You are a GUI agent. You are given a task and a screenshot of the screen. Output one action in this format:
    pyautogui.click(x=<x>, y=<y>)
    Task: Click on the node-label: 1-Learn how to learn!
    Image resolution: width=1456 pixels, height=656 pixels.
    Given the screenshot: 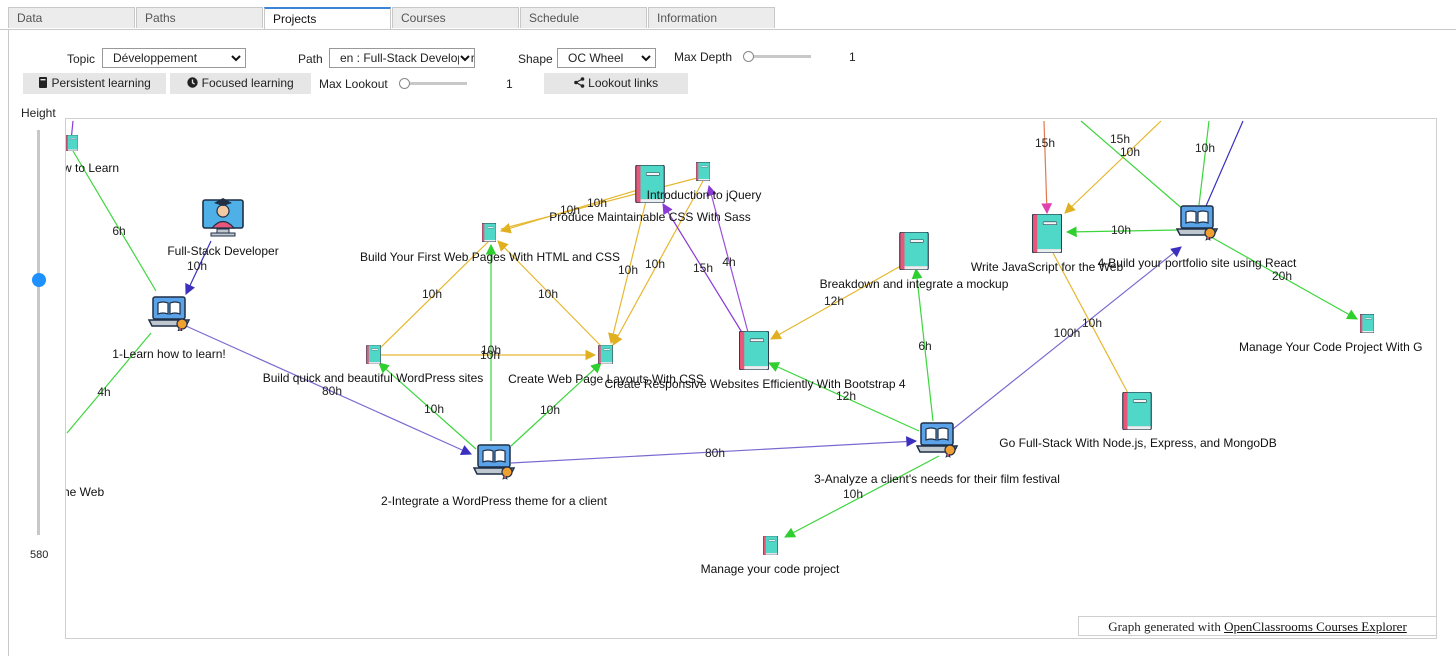 What is the action you would take?
    pyautogui.click(x=168, y=354)
    